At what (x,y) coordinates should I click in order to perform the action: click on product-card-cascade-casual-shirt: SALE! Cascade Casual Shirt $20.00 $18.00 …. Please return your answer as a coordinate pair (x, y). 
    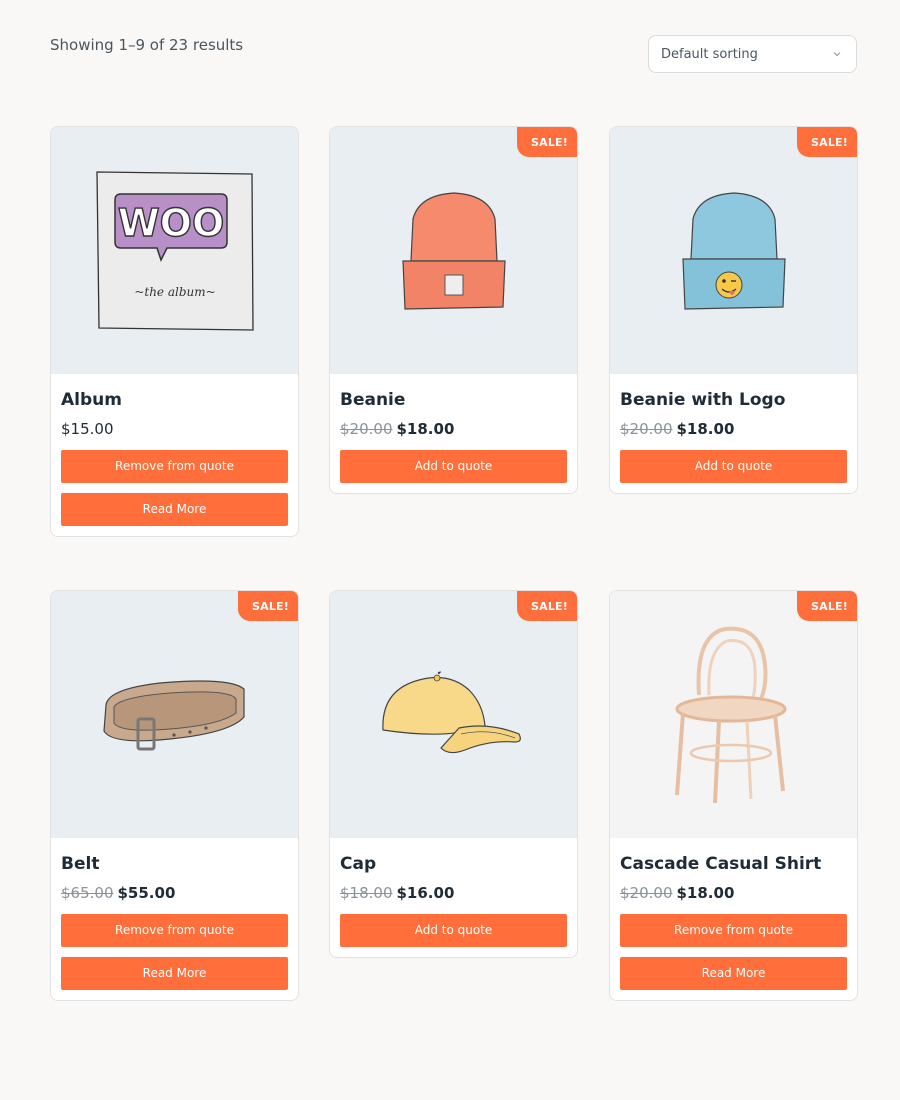
    Looking at the image, I should click on (733, 795).